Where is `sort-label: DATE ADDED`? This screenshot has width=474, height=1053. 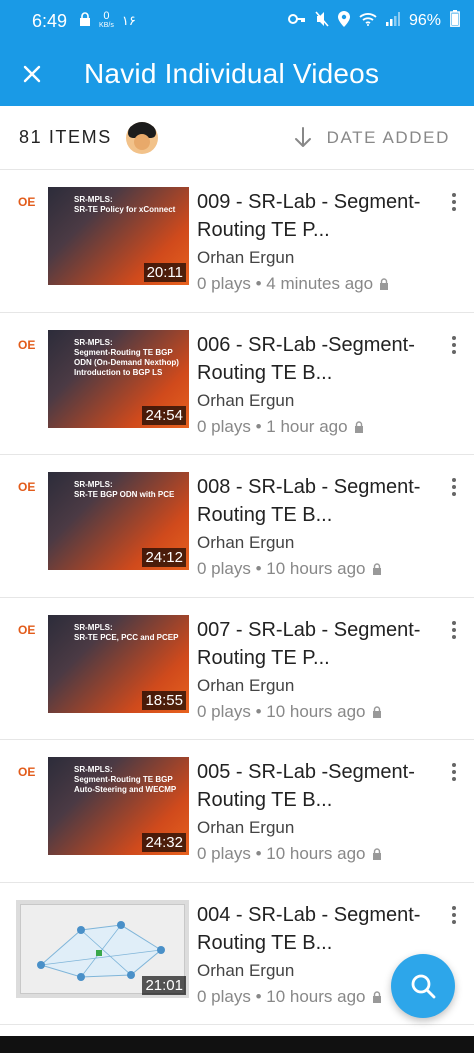 sort-label: DATE ADDED is located at coordinates (388, 137).